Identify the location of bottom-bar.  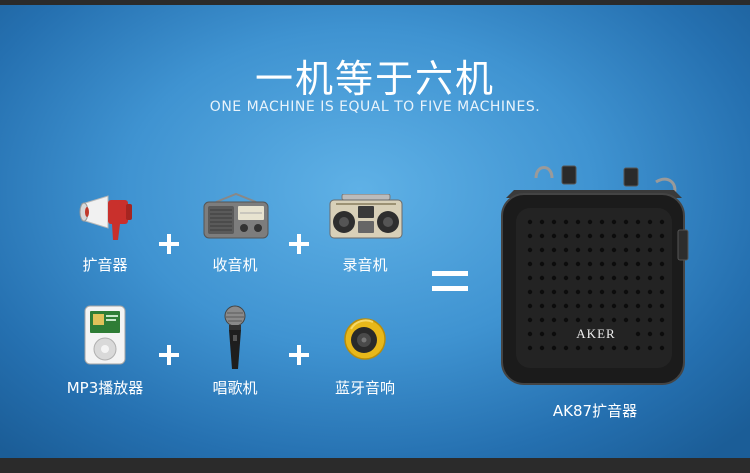
(375, 465).